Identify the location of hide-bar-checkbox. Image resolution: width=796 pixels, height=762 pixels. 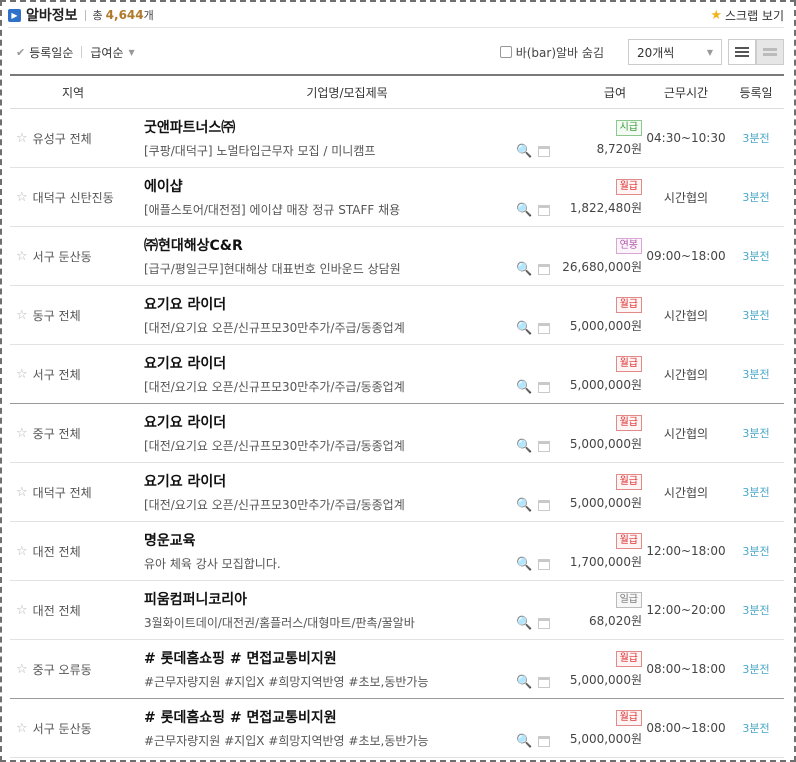
(505, 52).